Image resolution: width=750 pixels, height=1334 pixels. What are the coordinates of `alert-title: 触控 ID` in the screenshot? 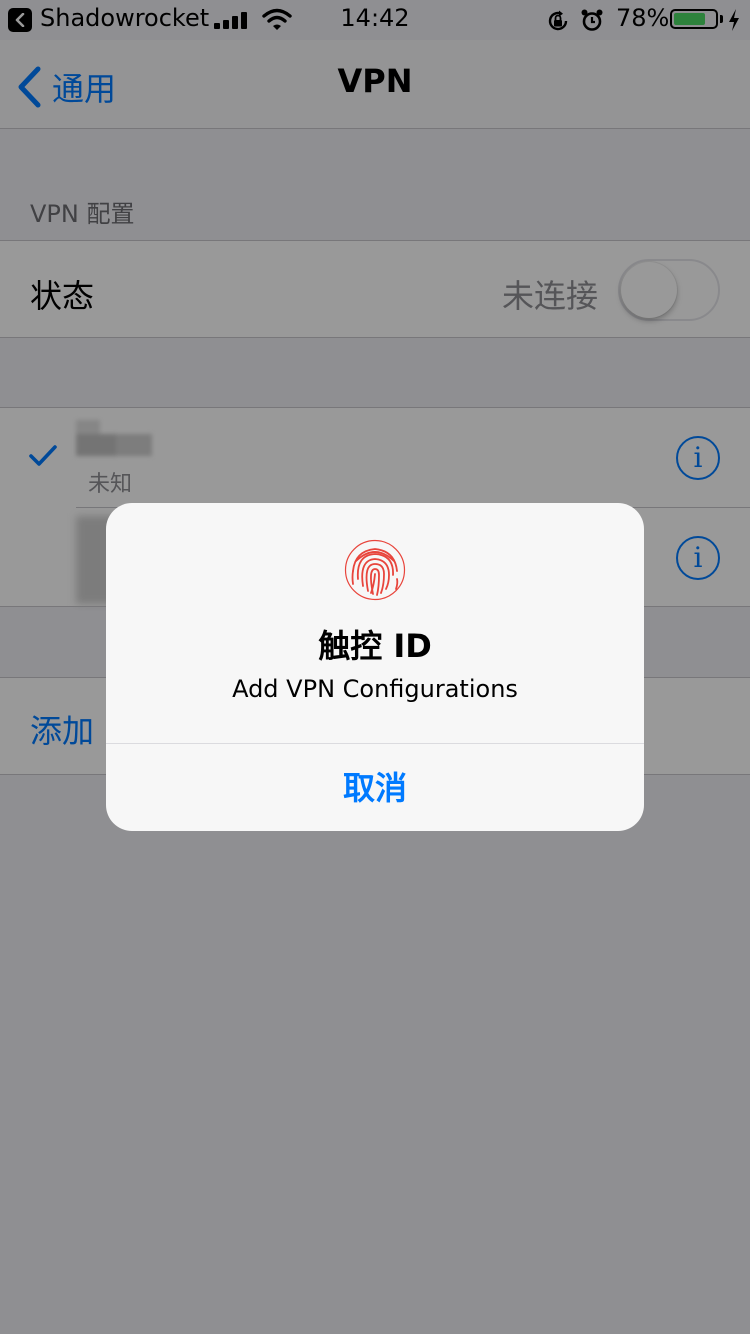 It's located at (375, 646).